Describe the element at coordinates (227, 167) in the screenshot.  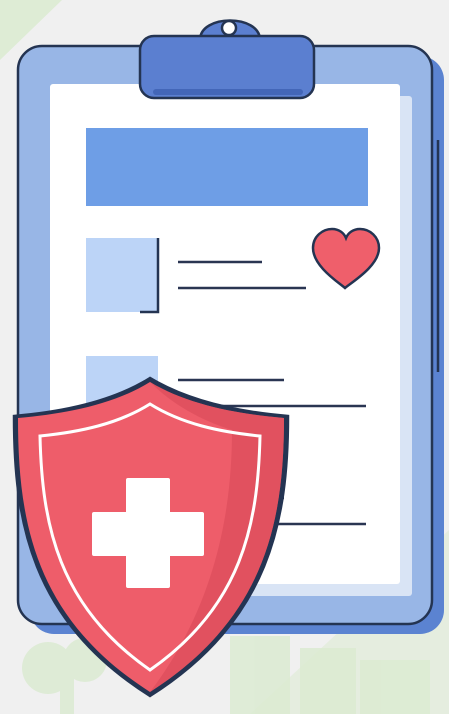
I see `header-bar` at that location.